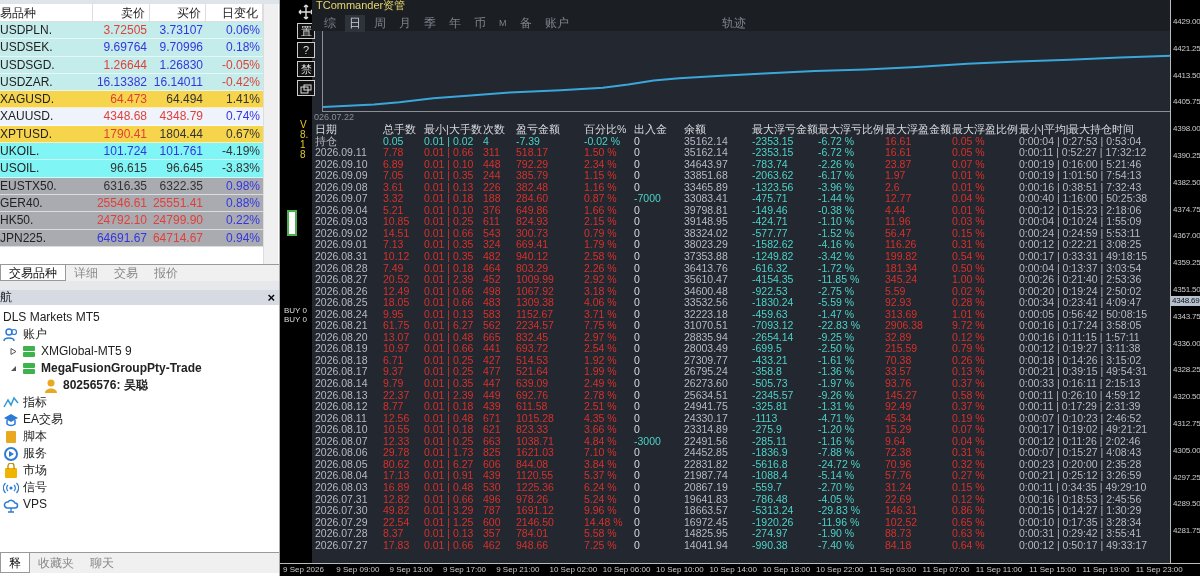 The width and height of the screenshot is (1200, 576). I want to click on axis-tick-label: 11 Sep 19:00, so click(1106, 570).